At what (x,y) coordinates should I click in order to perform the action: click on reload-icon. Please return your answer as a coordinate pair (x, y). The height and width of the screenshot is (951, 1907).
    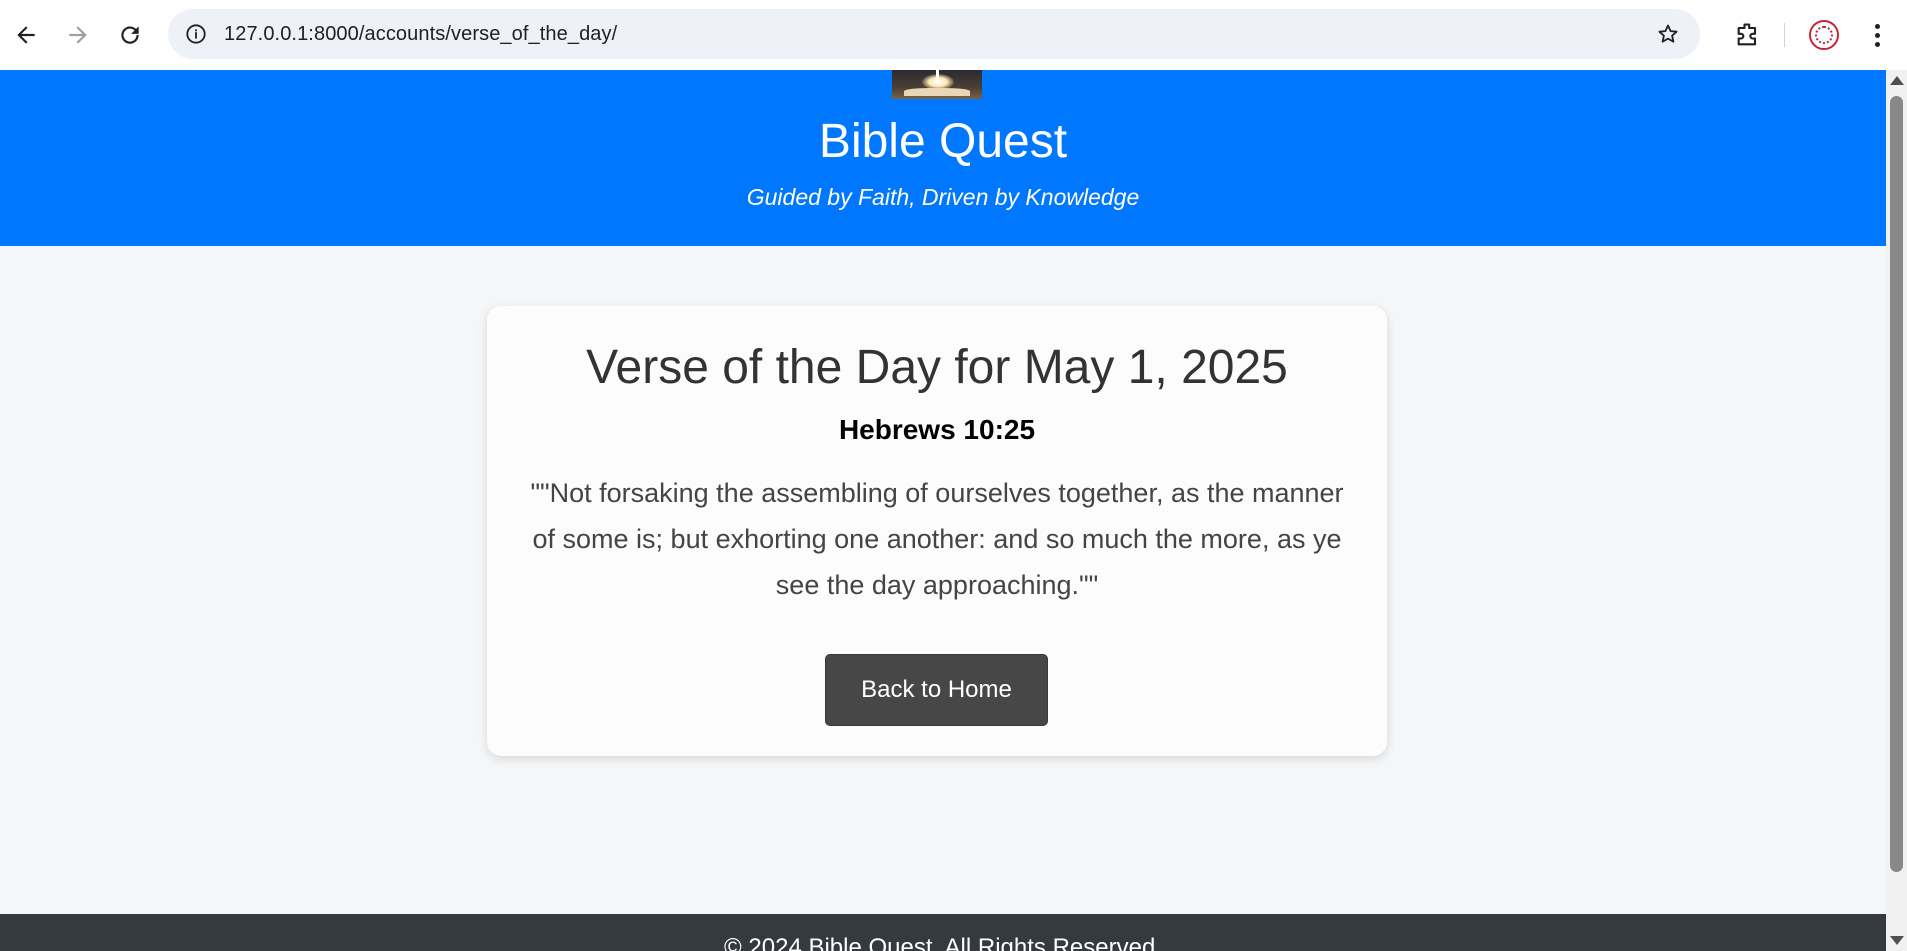
    Looking at the image, I should click on (130, 35).